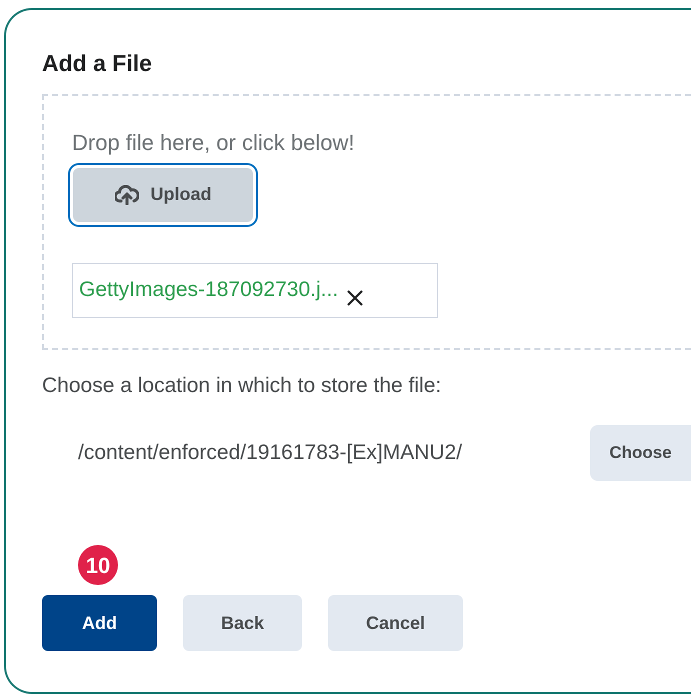 The image size is (691, 698). What do you see at coordinates (242, 623) in the screenshot?
I see `secondary-button: Back` at bounding box center [242, 623].